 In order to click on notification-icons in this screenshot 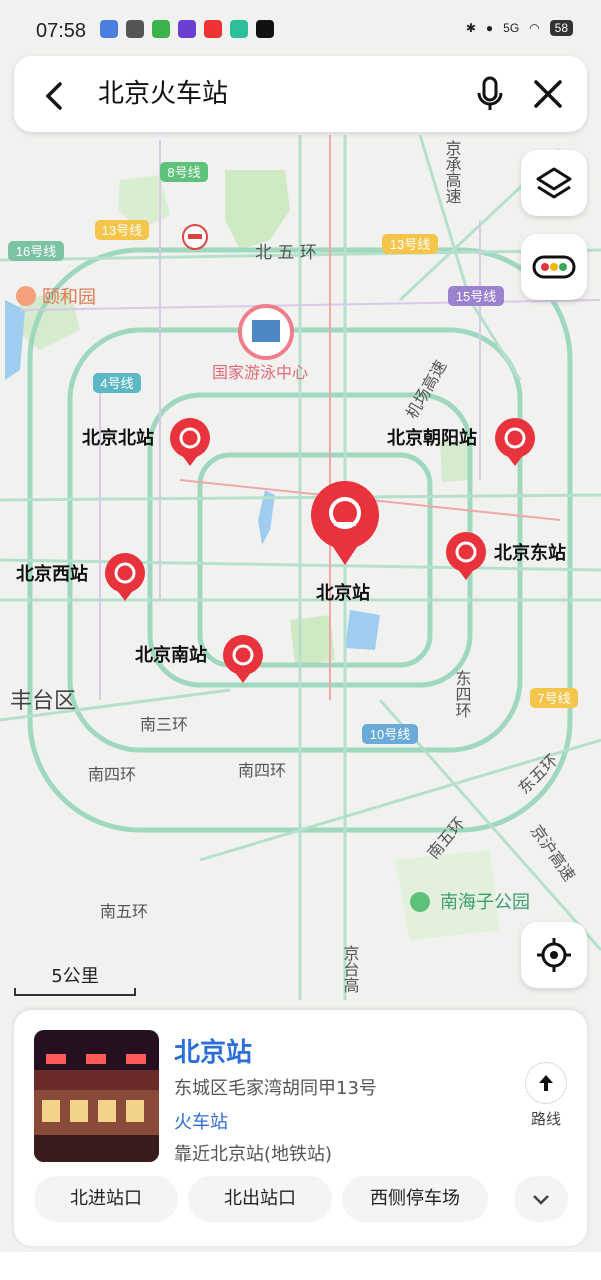, I will do `click(187, 29)`.